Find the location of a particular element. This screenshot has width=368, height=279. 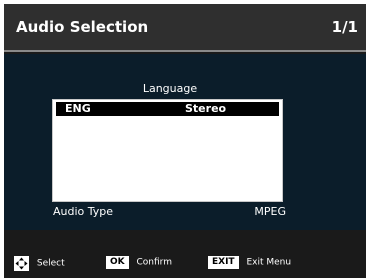

hint-select: Select is located at coordinates (39, 263).